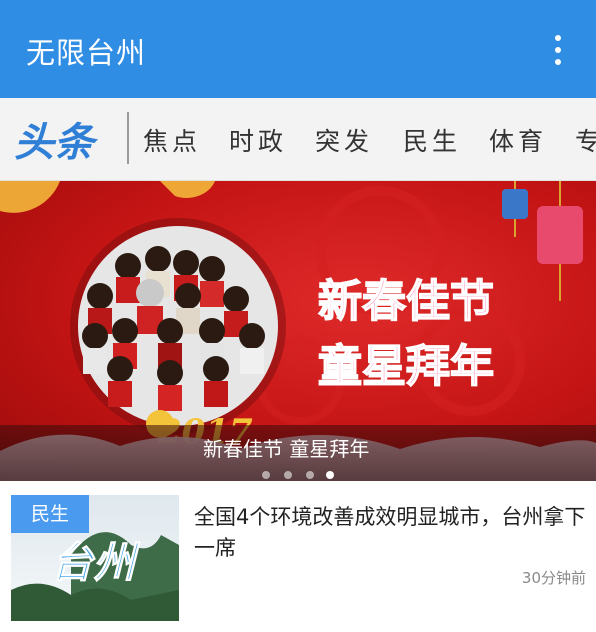 Image resolution: width=596 pixels, height=632 pixels. Describe the element at coordinates (172, 140) in the screenshot. I see `tab-focus: 焦点` at that location.